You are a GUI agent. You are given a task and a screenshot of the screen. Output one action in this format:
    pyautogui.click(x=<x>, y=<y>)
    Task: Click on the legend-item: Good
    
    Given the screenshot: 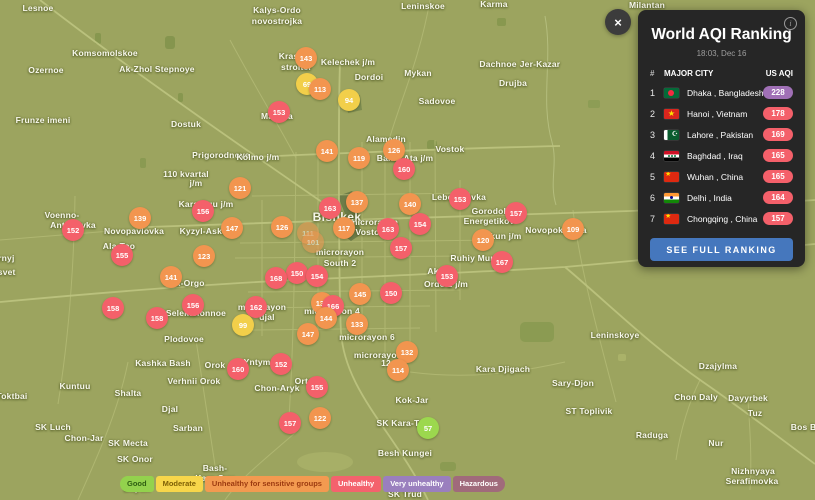 What is the action you would take?
    pyautogui.click(x=137, y=484)
    